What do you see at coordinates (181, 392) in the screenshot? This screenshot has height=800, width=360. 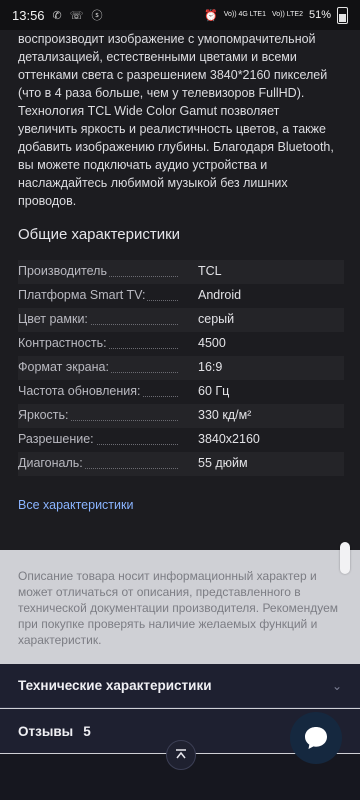 I see `spec-row: Частота обновления: 60 Гц` at bounding box center [181, 392].